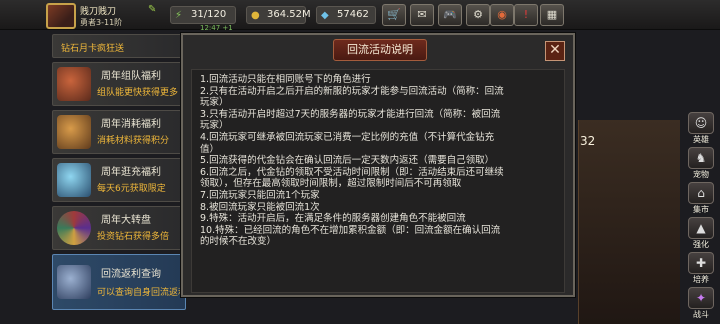 The image size is (720, 324). I want to click on alert-button: !, so click(526, 15).